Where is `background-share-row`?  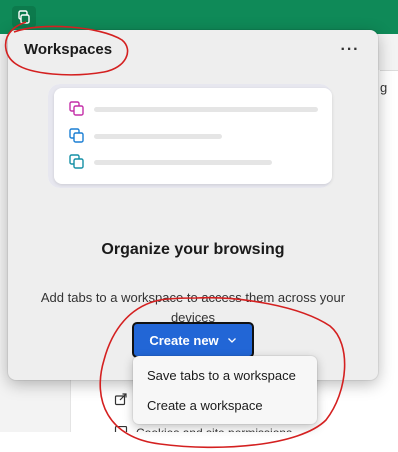 background-share-row is located at coordinates (121, 400).